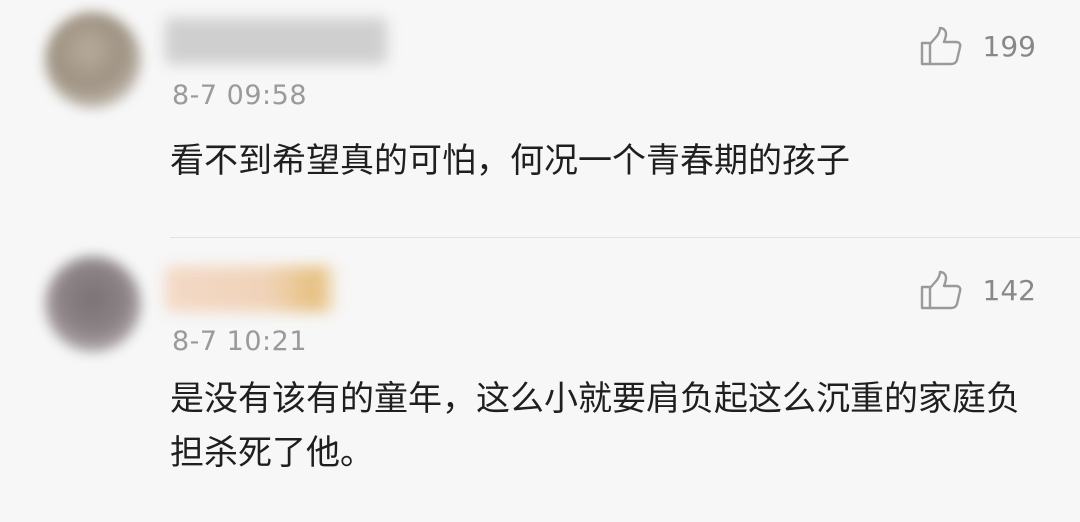 This screenshot has width=1080, height=522. What do you see at coordinates (510, 161) in the screenshot?
I see `comment-text: 看不到希望真的可怕，何况一个青春期的孩子` at bounding box center [510, 161].